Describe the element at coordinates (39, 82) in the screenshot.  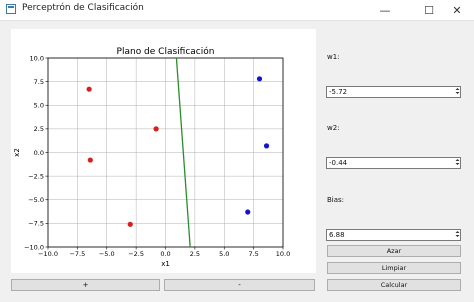
I see `y-tick-label: 7.5` at that location.